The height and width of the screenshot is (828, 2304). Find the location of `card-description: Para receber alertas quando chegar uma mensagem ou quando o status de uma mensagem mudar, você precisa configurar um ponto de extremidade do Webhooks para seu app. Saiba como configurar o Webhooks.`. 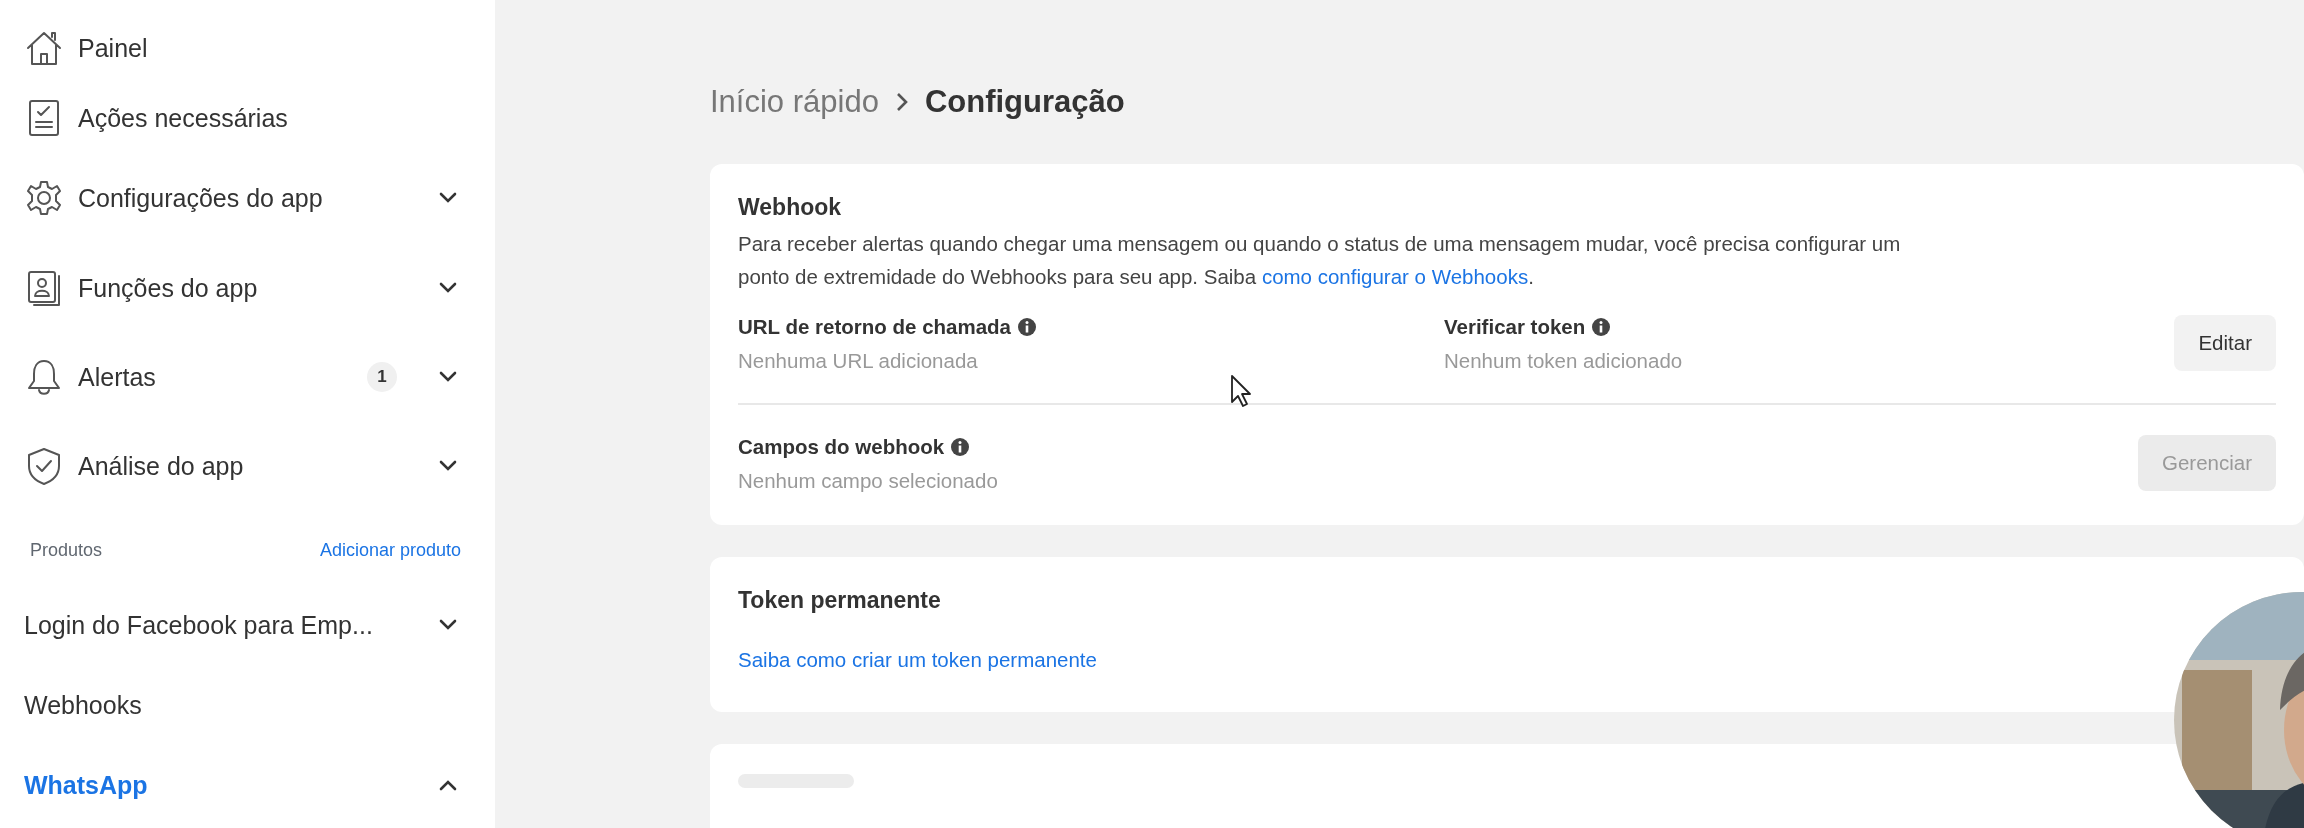

card-description: Para receber alertas quando chegar uma mensagem ou quando o status de uma mensagem mudar, você precisa configurar um ponto de extremidade do Webhooks para seu app. Saiba como configurar o Webhooks. is located at coordinates (1320, 260).